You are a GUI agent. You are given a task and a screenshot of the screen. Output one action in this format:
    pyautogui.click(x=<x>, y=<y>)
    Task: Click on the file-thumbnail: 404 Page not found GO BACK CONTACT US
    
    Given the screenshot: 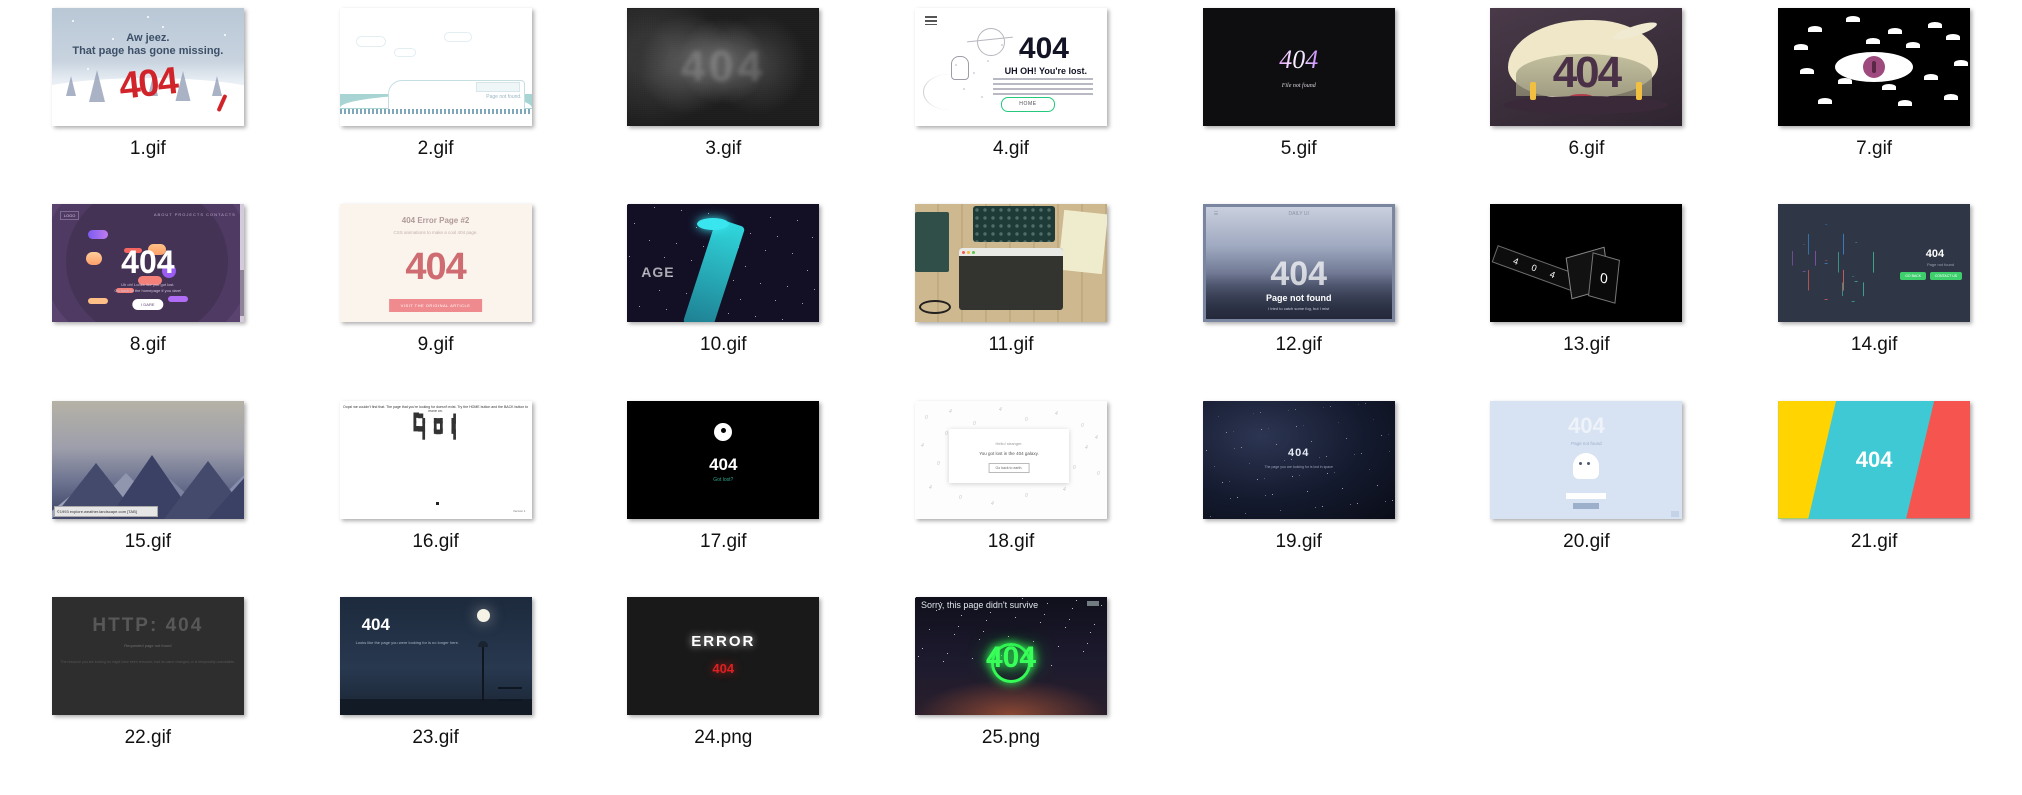 What is the action you would take?
    pyautogui.click(x=1874, y=263)
    